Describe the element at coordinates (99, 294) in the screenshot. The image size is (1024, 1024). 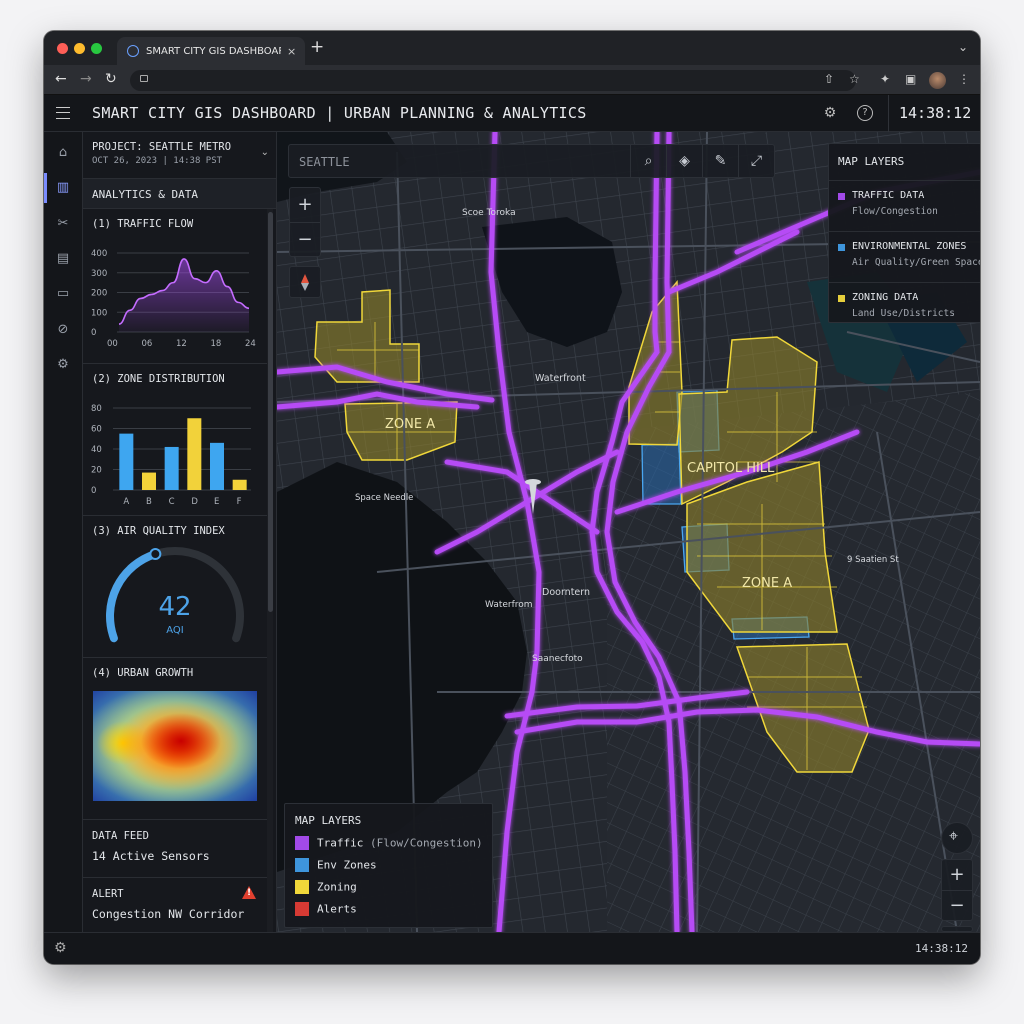
I see `y-tick-label: 200` at that location.